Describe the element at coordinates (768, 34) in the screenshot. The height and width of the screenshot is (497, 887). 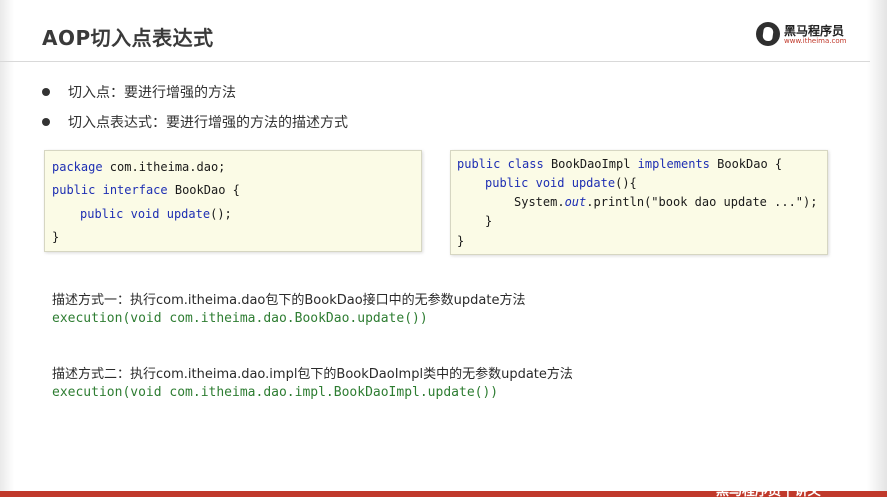
I see `horse-logo-icon` at that location.